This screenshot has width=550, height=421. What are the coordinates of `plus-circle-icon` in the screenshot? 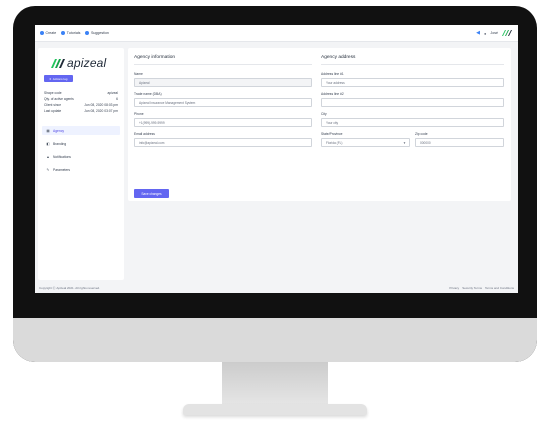 It's located at (42, 33).